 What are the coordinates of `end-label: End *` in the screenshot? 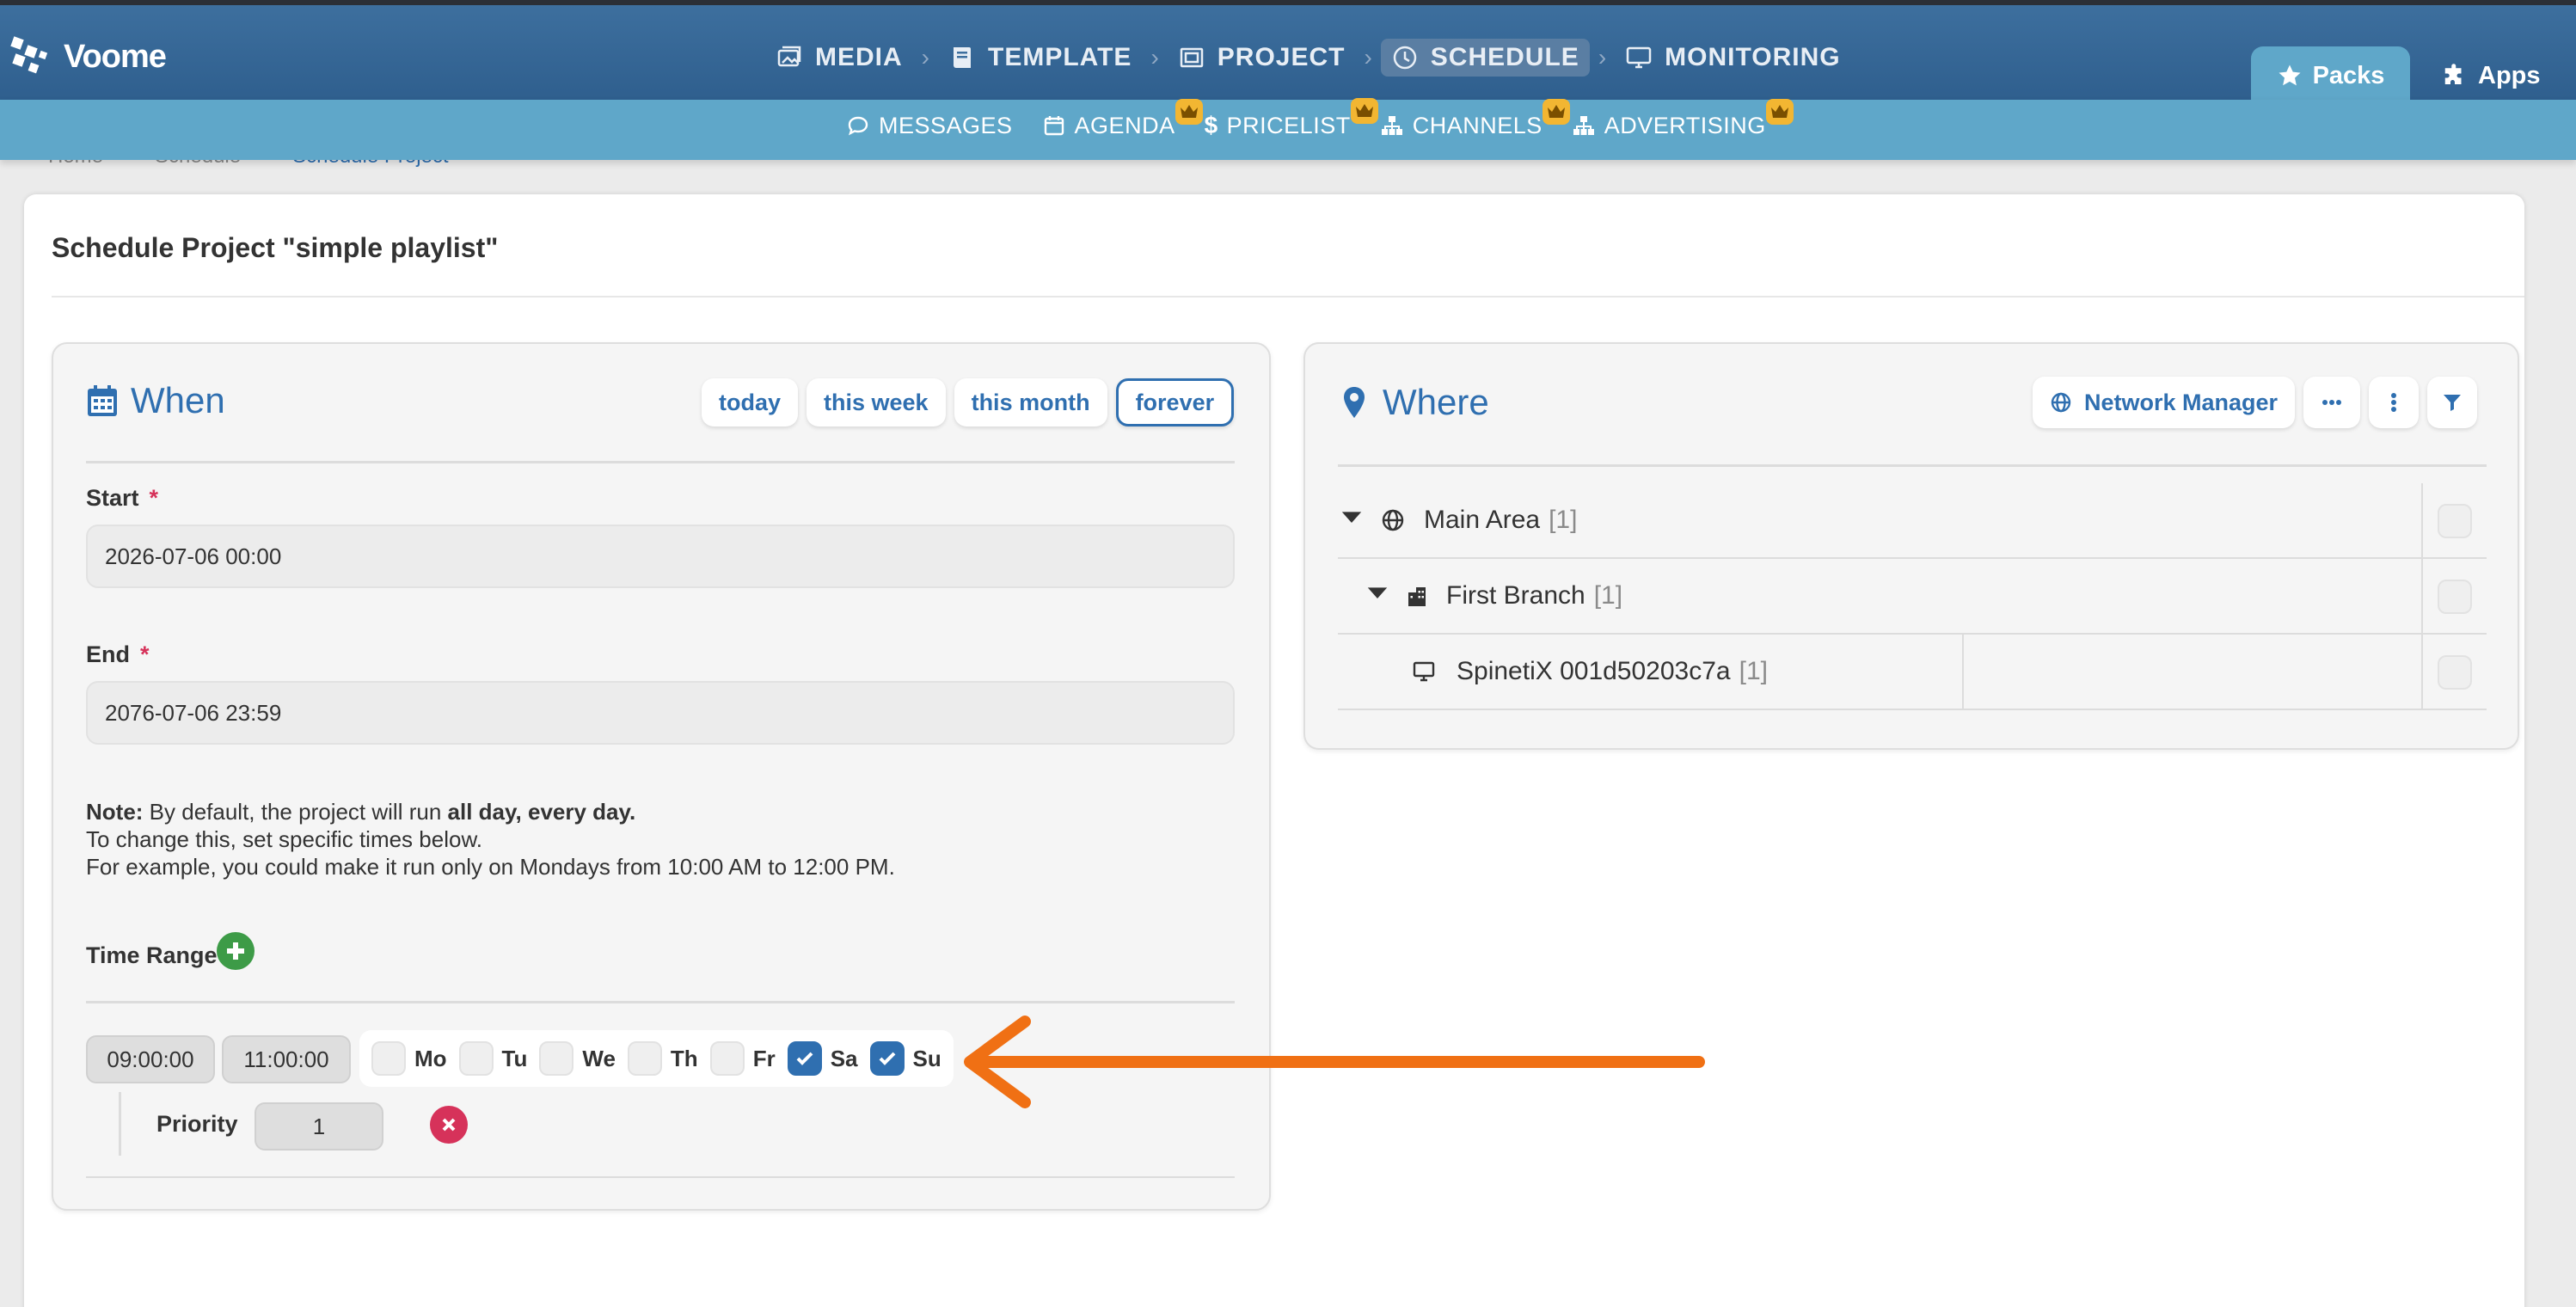 It's located at (118, 655).